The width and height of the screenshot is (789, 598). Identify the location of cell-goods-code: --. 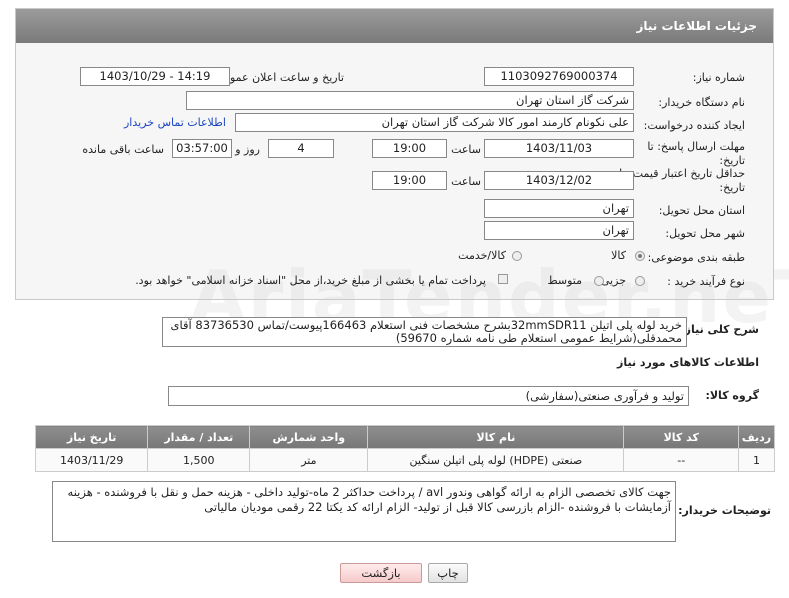
(681, 460).